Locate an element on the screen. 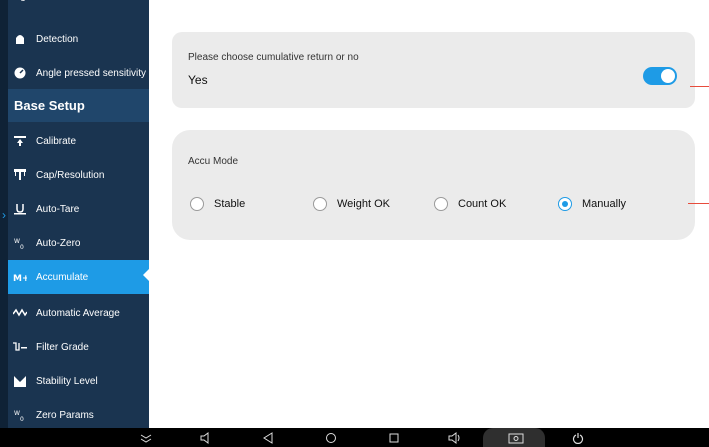 The width and height of the screenshot is (709, 447). radio-weight-ok: Weight OK is located at coordinates (351, 204).